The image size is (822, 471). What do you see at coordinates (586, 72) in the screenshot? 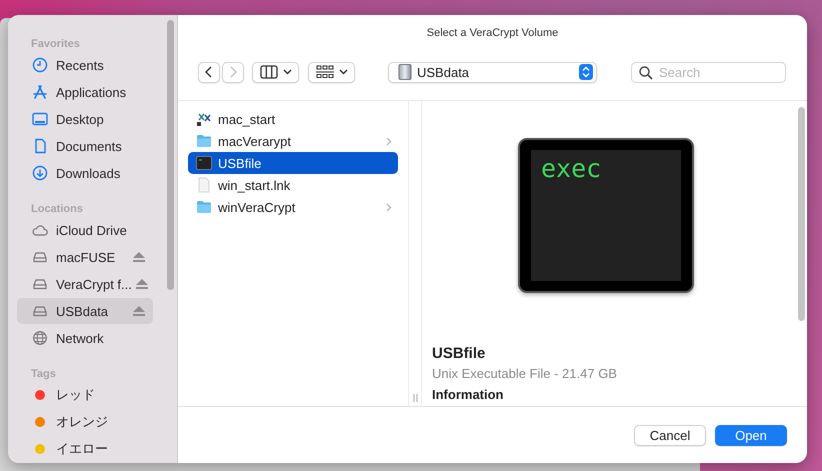
I see `stepper-icon` at bounding box center [586, 72].